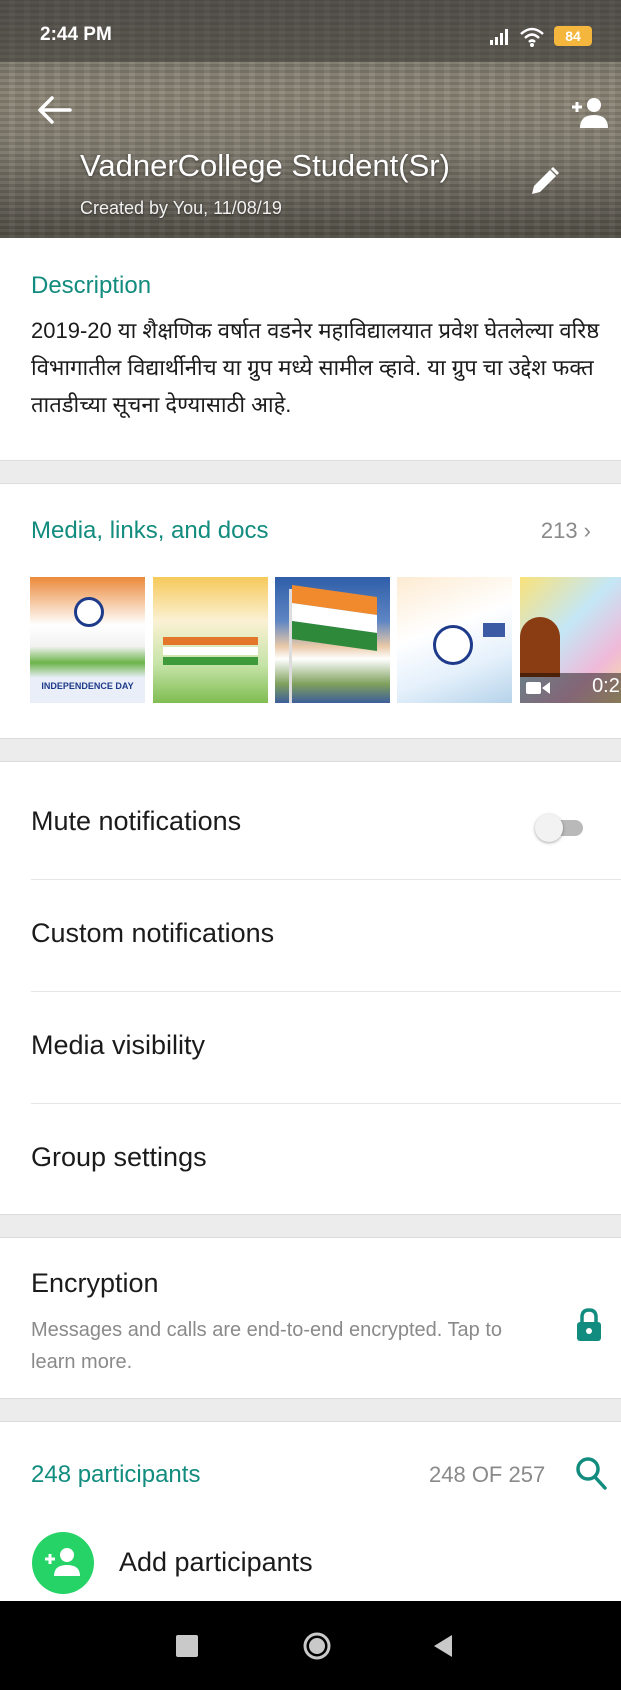  What do you see at coordinates (494, 630) in the screenshot?
I see `facebook-icon` at bounding box center [494, 630].